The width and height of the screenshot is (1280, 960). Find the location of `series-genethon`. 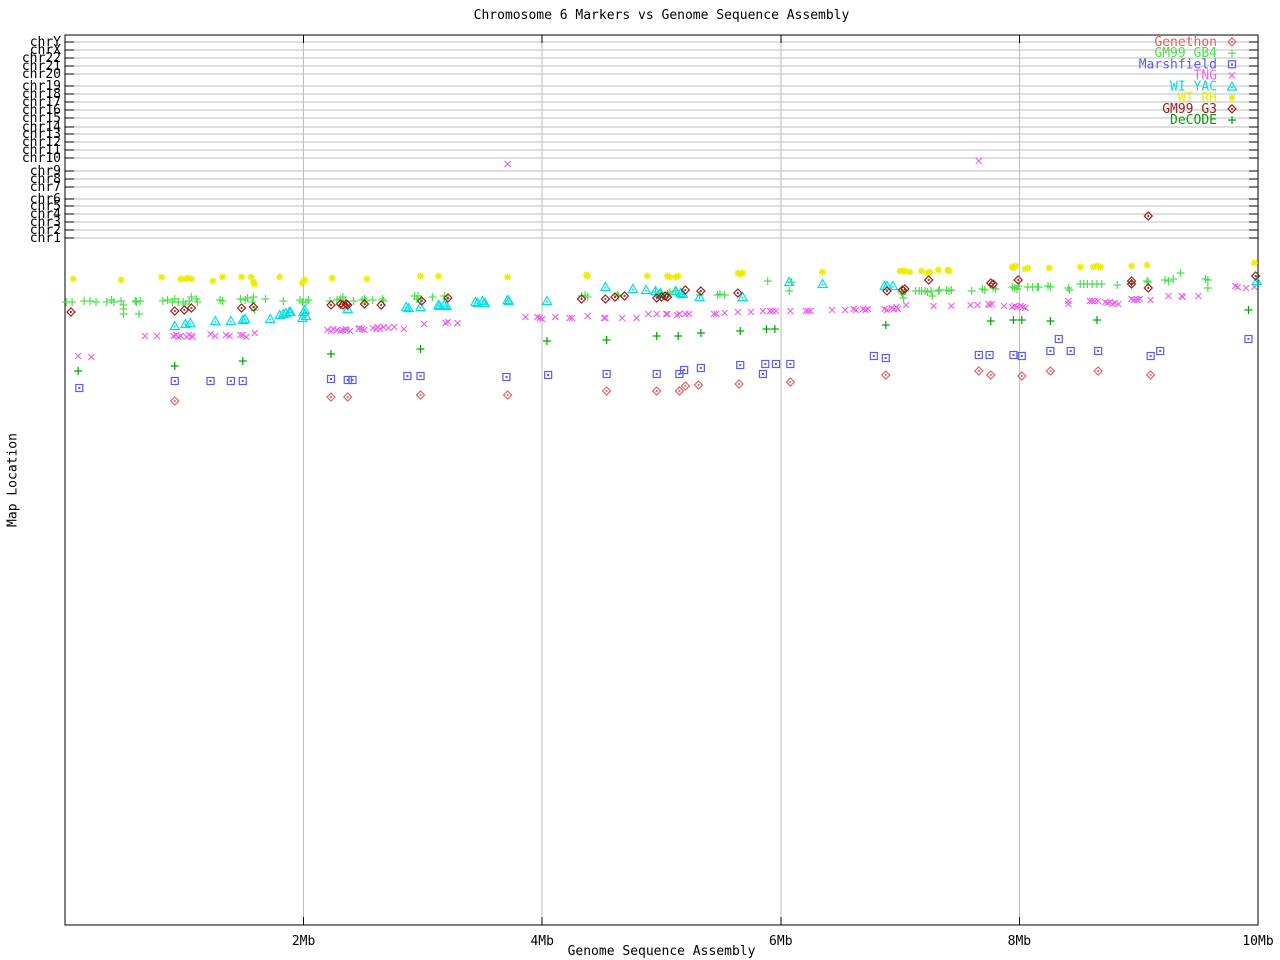

series-genethon is located at coordinates (662, 386).